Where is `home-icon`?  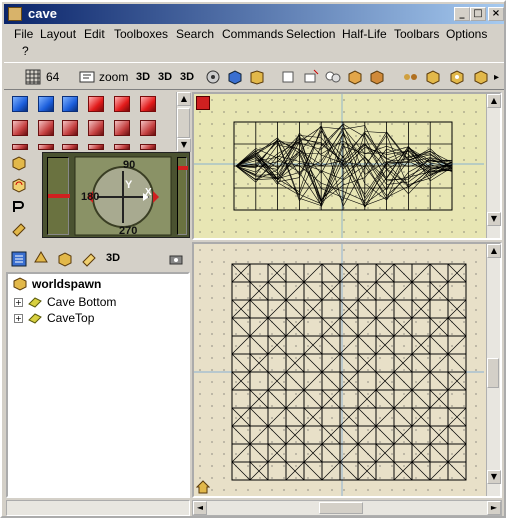
home-icon is located at coordinates (203, 487).